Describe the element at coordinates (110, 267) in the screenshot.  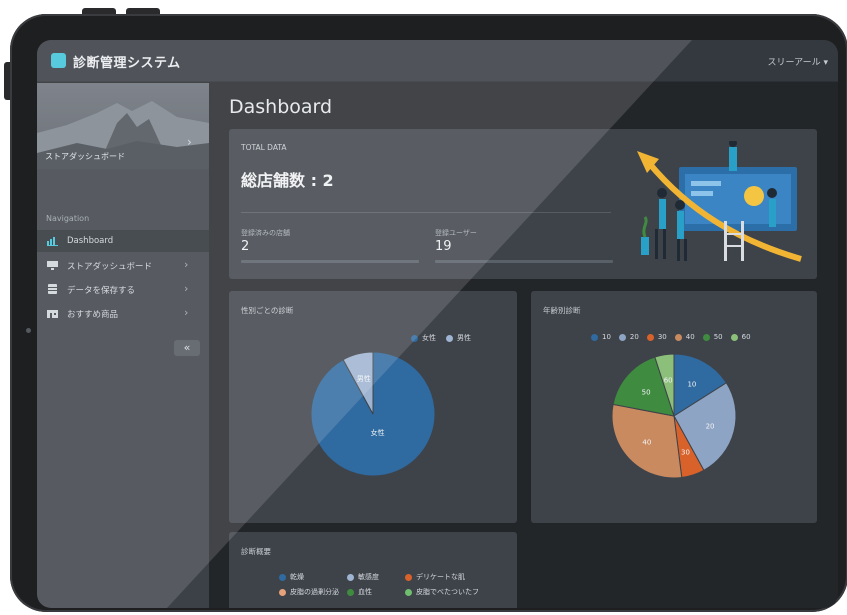
I see `sidebar-item-label: ストアダッシュボード` at that location.